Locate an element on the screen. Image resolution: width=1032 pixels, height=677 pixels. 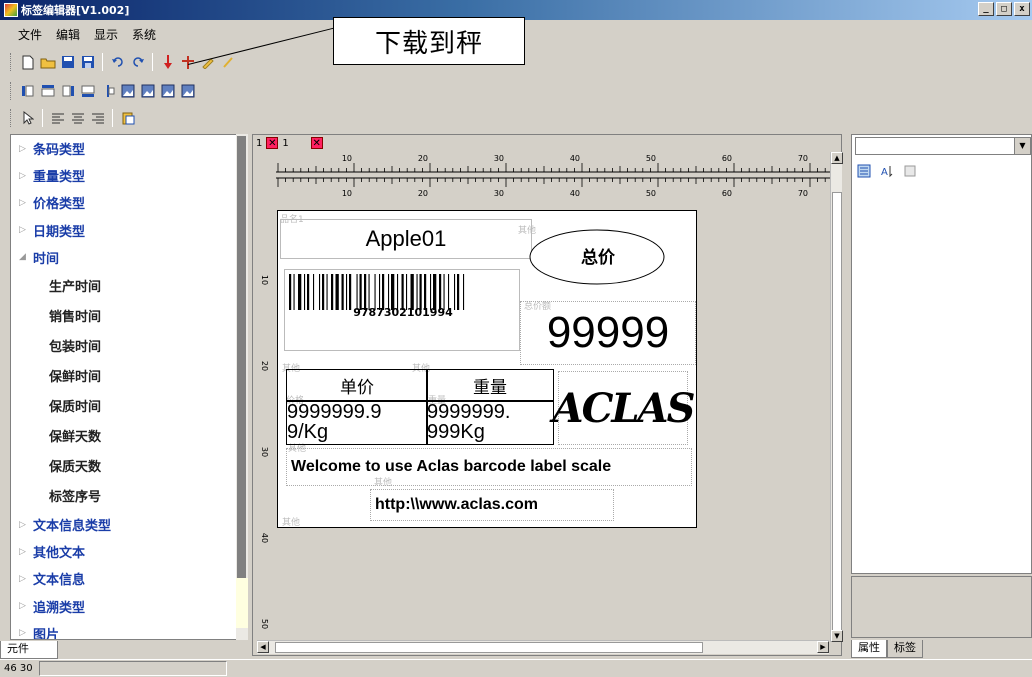
align-left-icon is located at coordinates (27, 91).